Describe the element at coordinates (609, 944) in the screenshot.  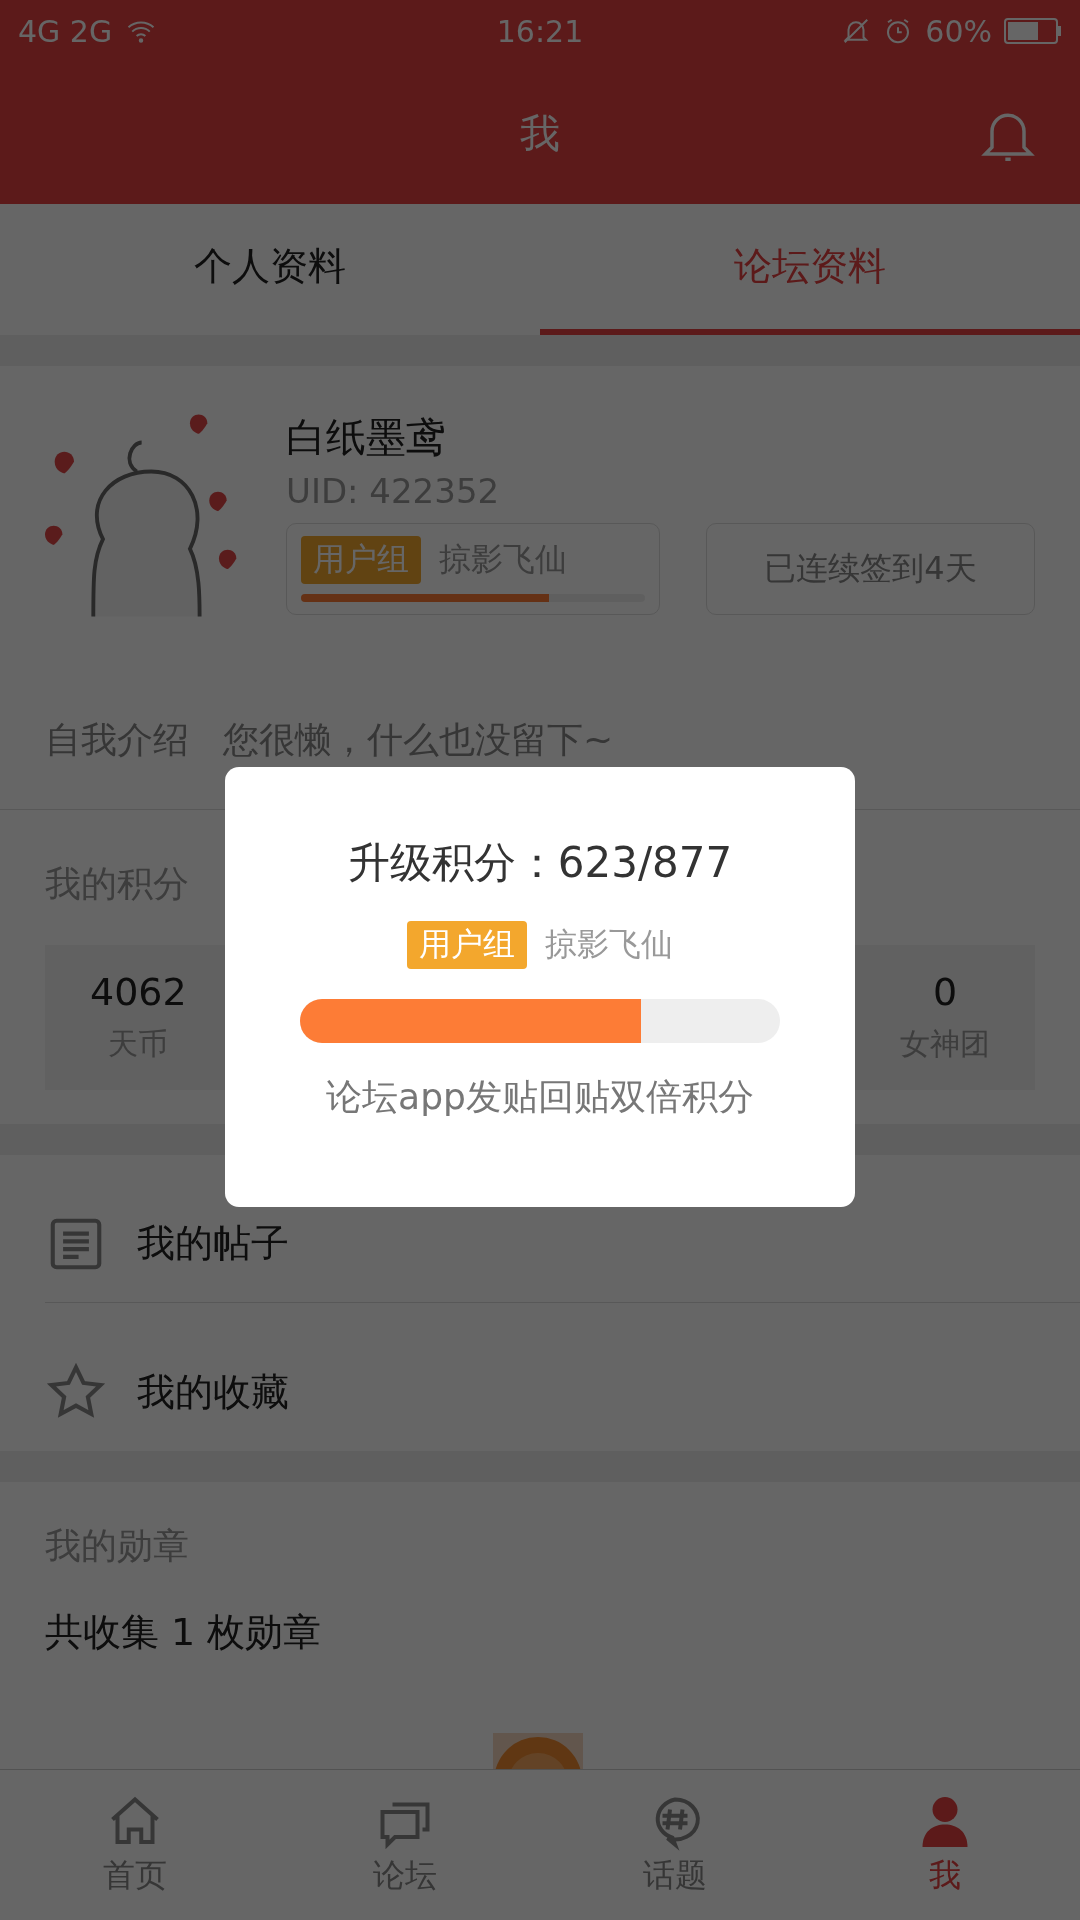
I see `group-name: 掠影飞仙` at that location.